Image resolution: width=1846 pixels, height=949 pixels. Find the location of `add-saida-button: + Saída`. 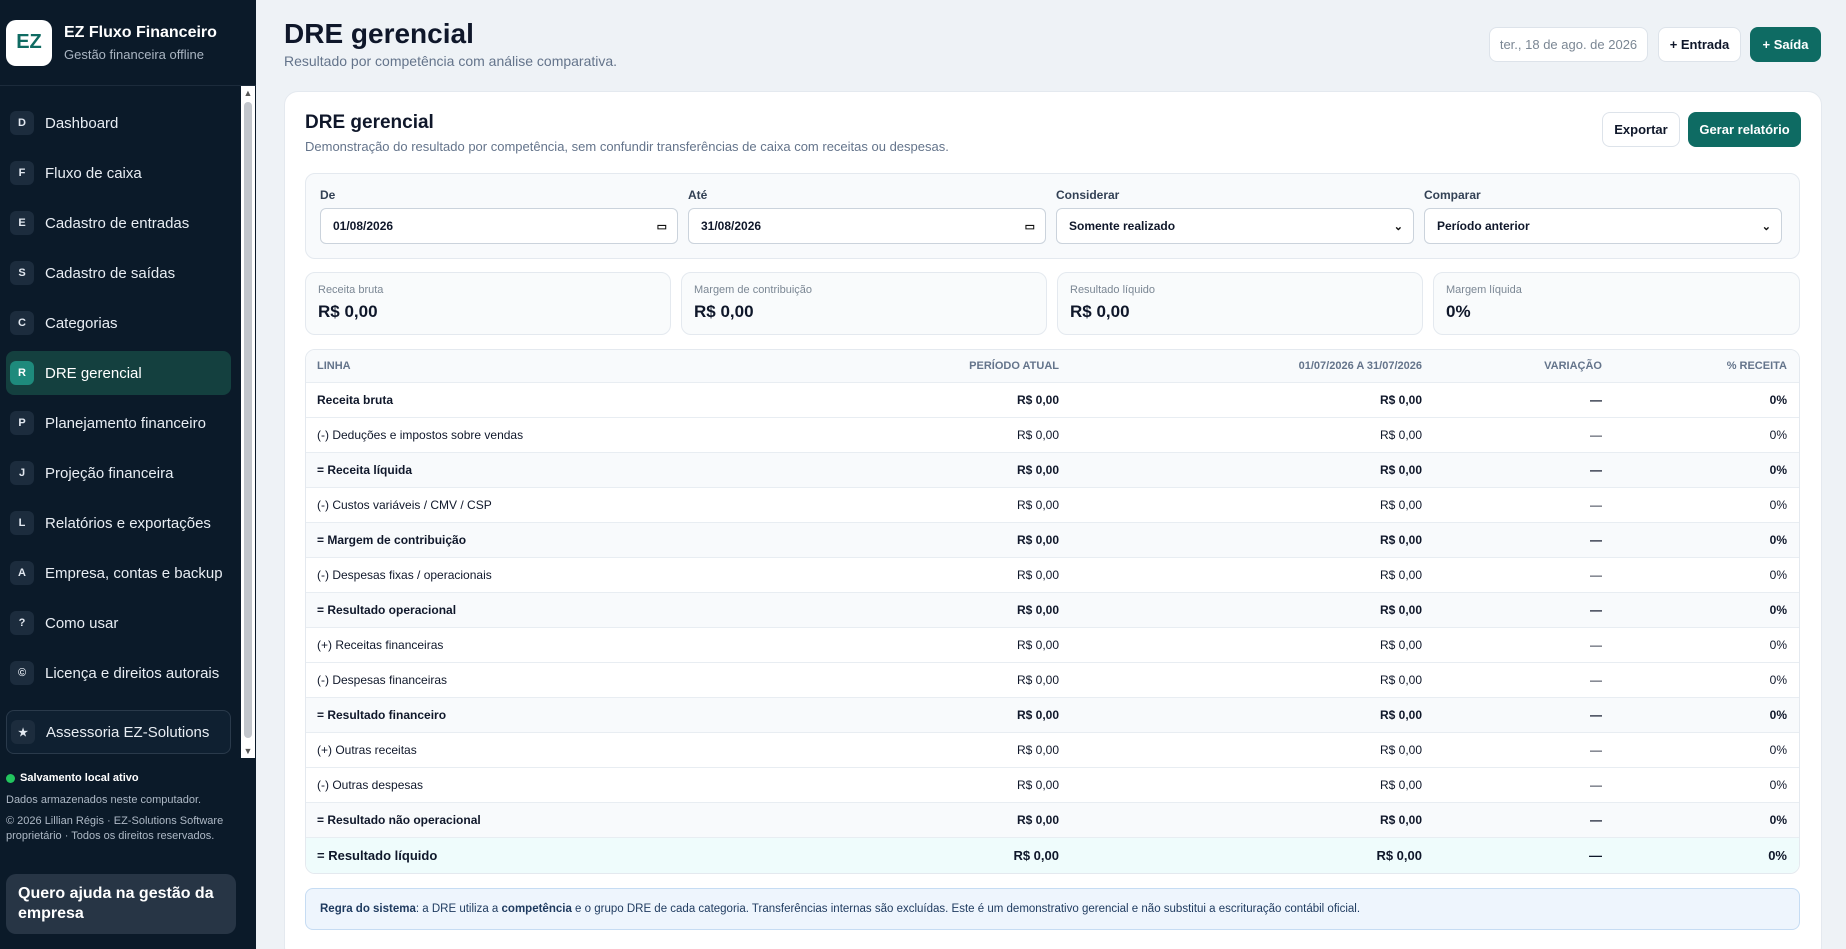

add-saida-button: + Saída is located at coordinates (1785, 44).